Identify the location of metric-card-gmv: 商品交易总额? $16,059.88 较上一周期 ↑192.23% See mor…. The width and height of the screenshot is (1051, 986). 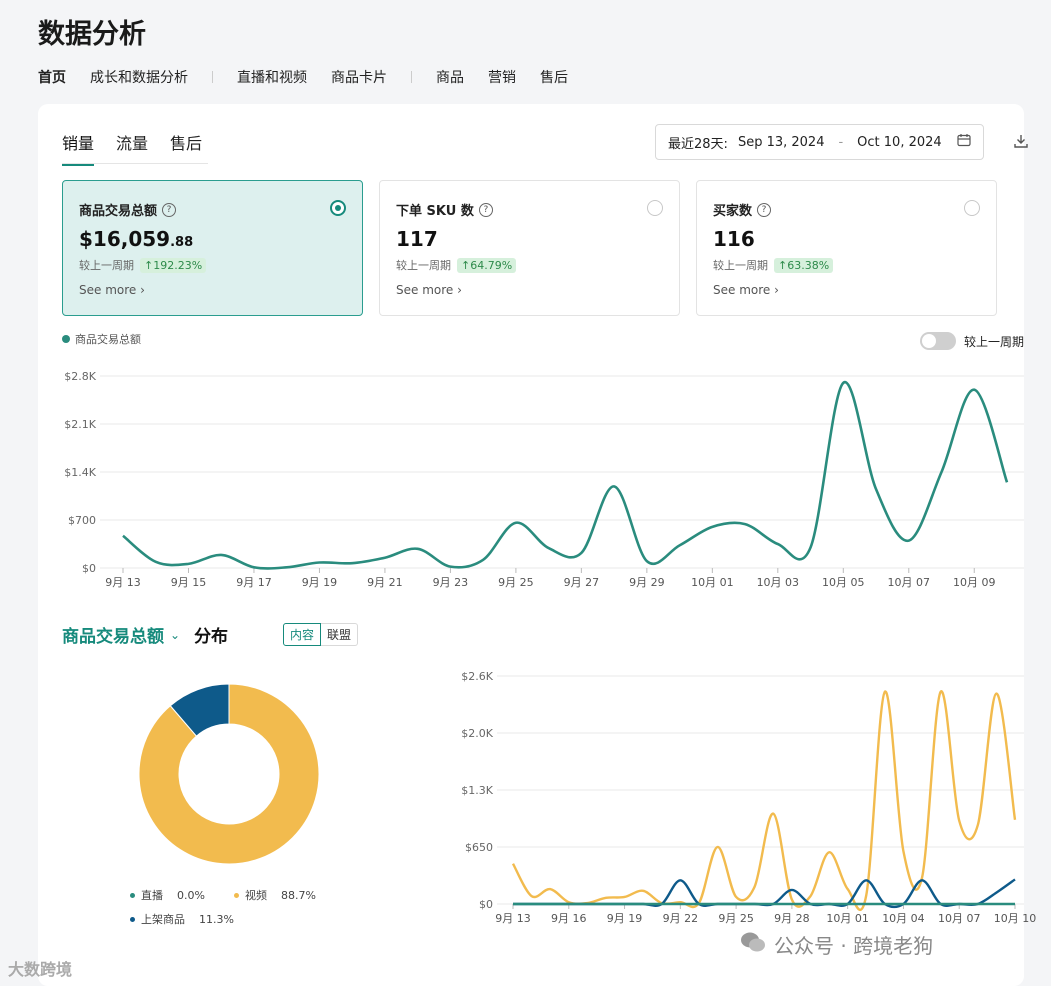
(212, 248).